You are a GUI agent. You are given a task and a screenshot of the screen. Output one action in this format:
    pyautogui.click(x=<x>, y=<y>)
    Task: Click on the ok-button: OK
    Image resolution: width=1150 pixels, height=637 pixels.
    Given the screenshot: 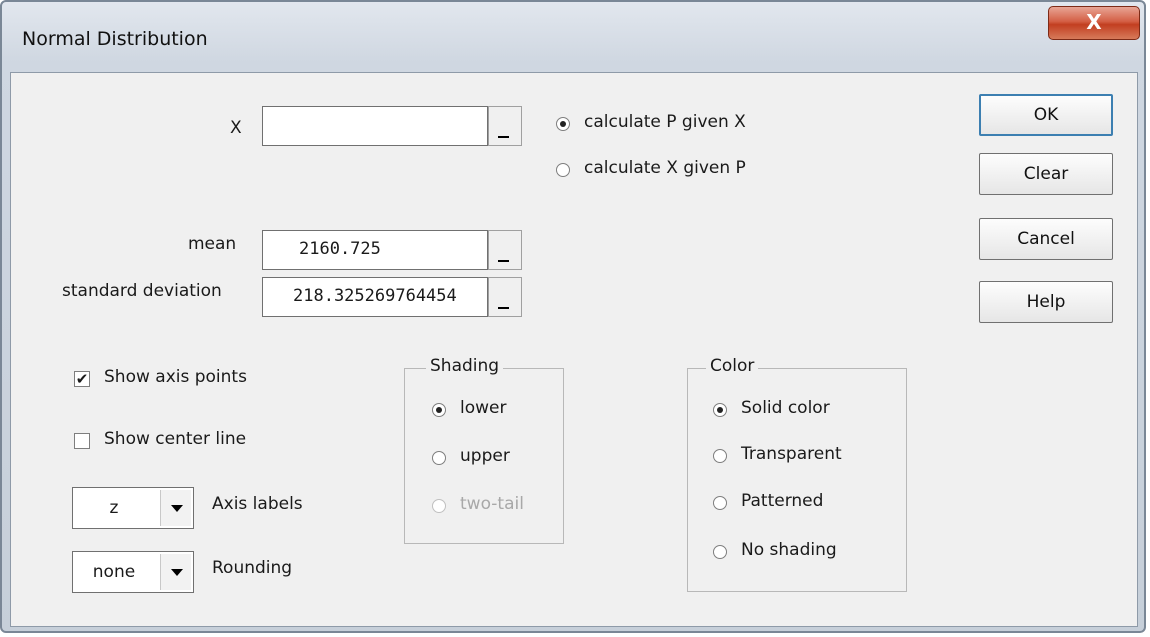 What is the action you would take?
    pyautogui.click(x=1046, y=115)
    